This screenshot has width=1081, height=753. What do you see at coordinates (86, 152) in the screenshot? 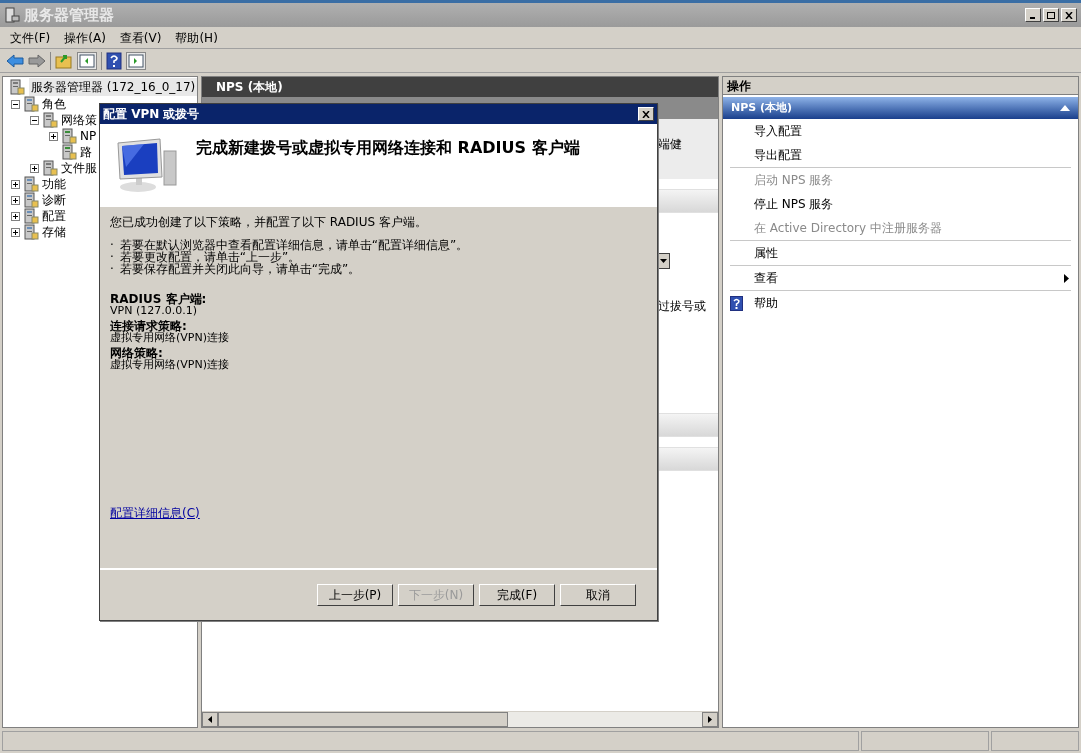
I see `tree-item: 路` at bounding box center [86, 152].